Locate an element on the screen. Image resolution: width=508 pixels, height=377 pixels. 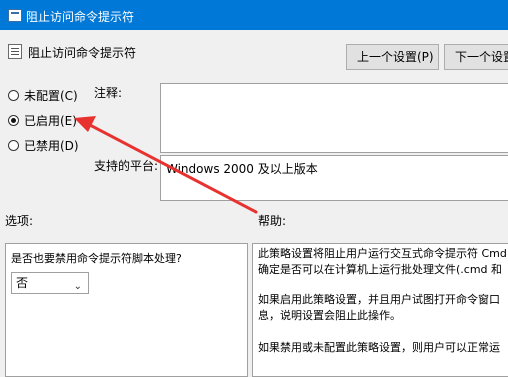
annotation-arrow is located at coordinates (166, 165).